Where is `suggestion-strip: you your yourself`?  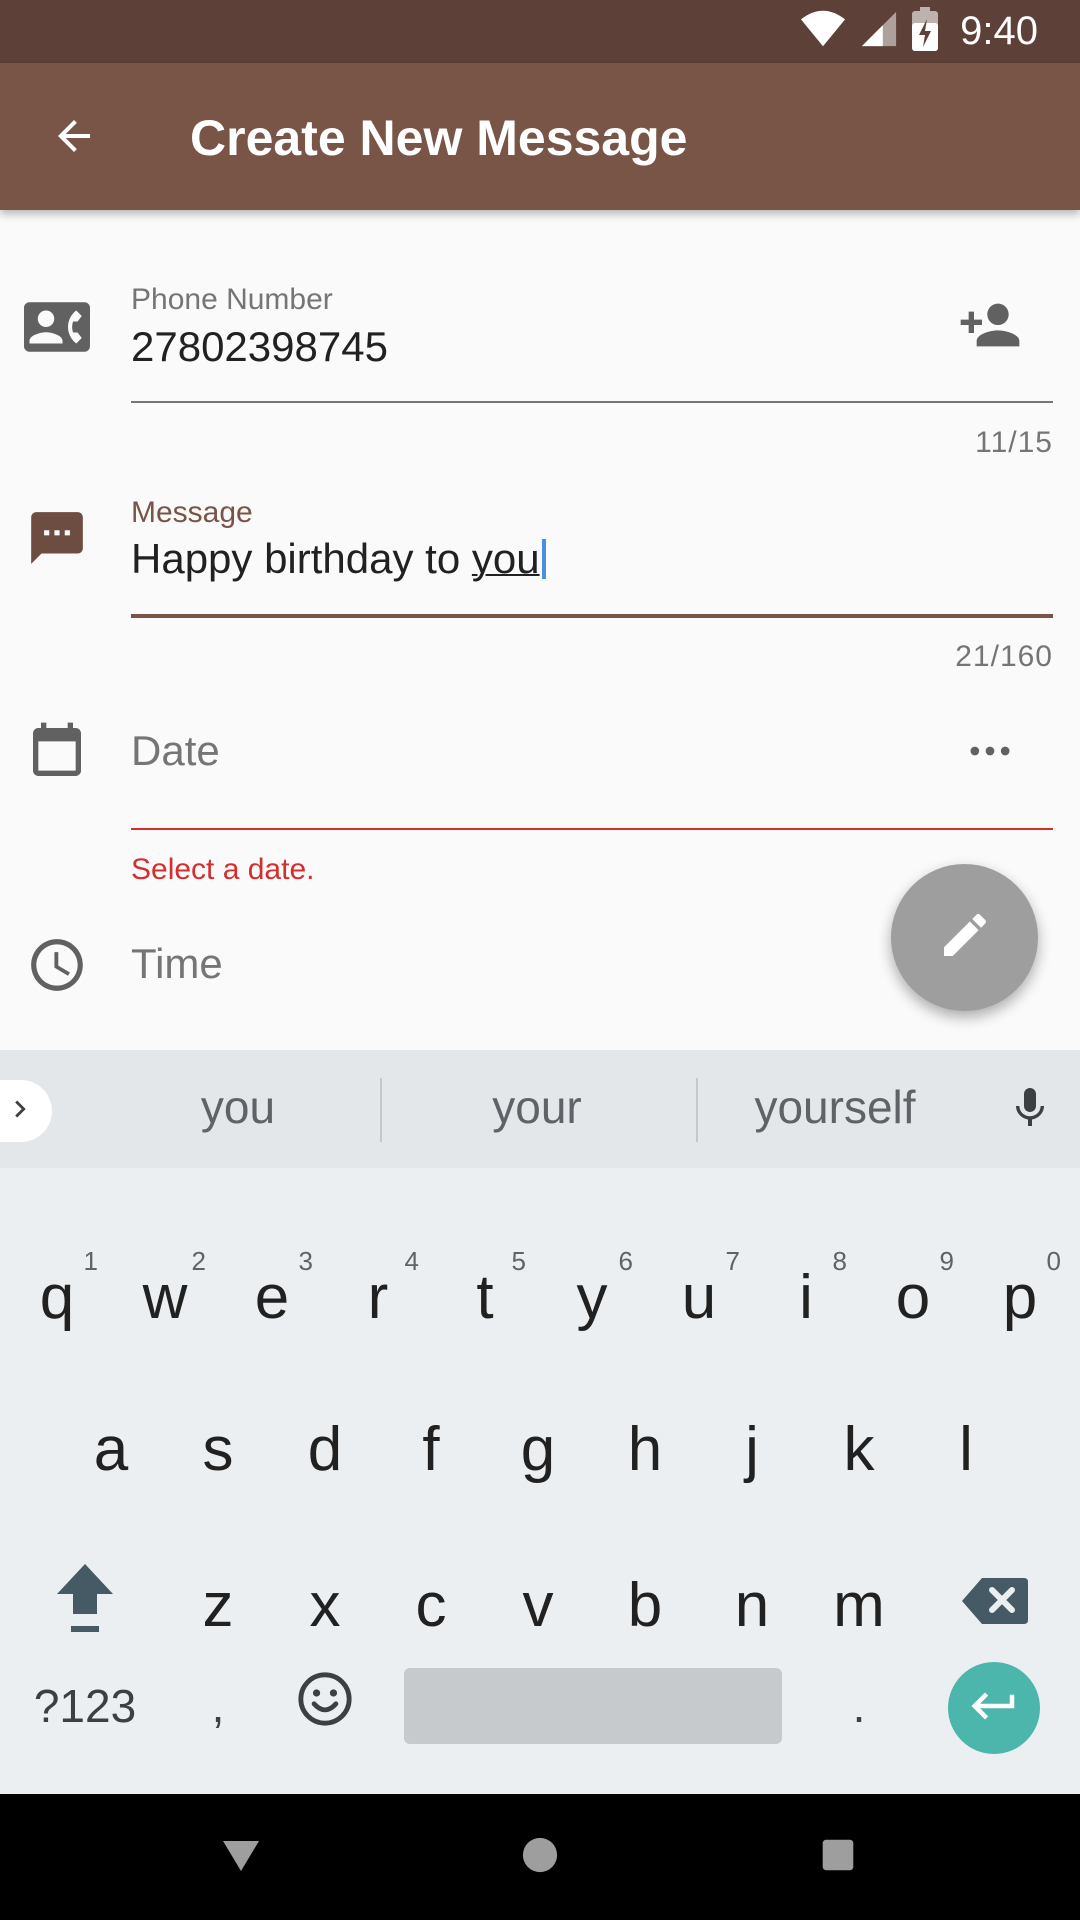 suggestion-strip: you your yourself is located at coordinates (540, 1109).